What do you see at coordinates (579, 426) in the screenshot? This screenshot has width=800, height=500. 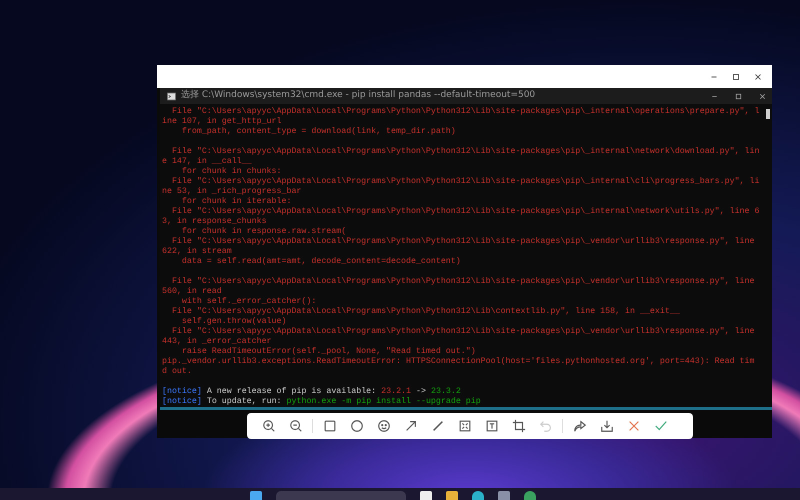 I see `share-icon` at bounding box center [579, 426].